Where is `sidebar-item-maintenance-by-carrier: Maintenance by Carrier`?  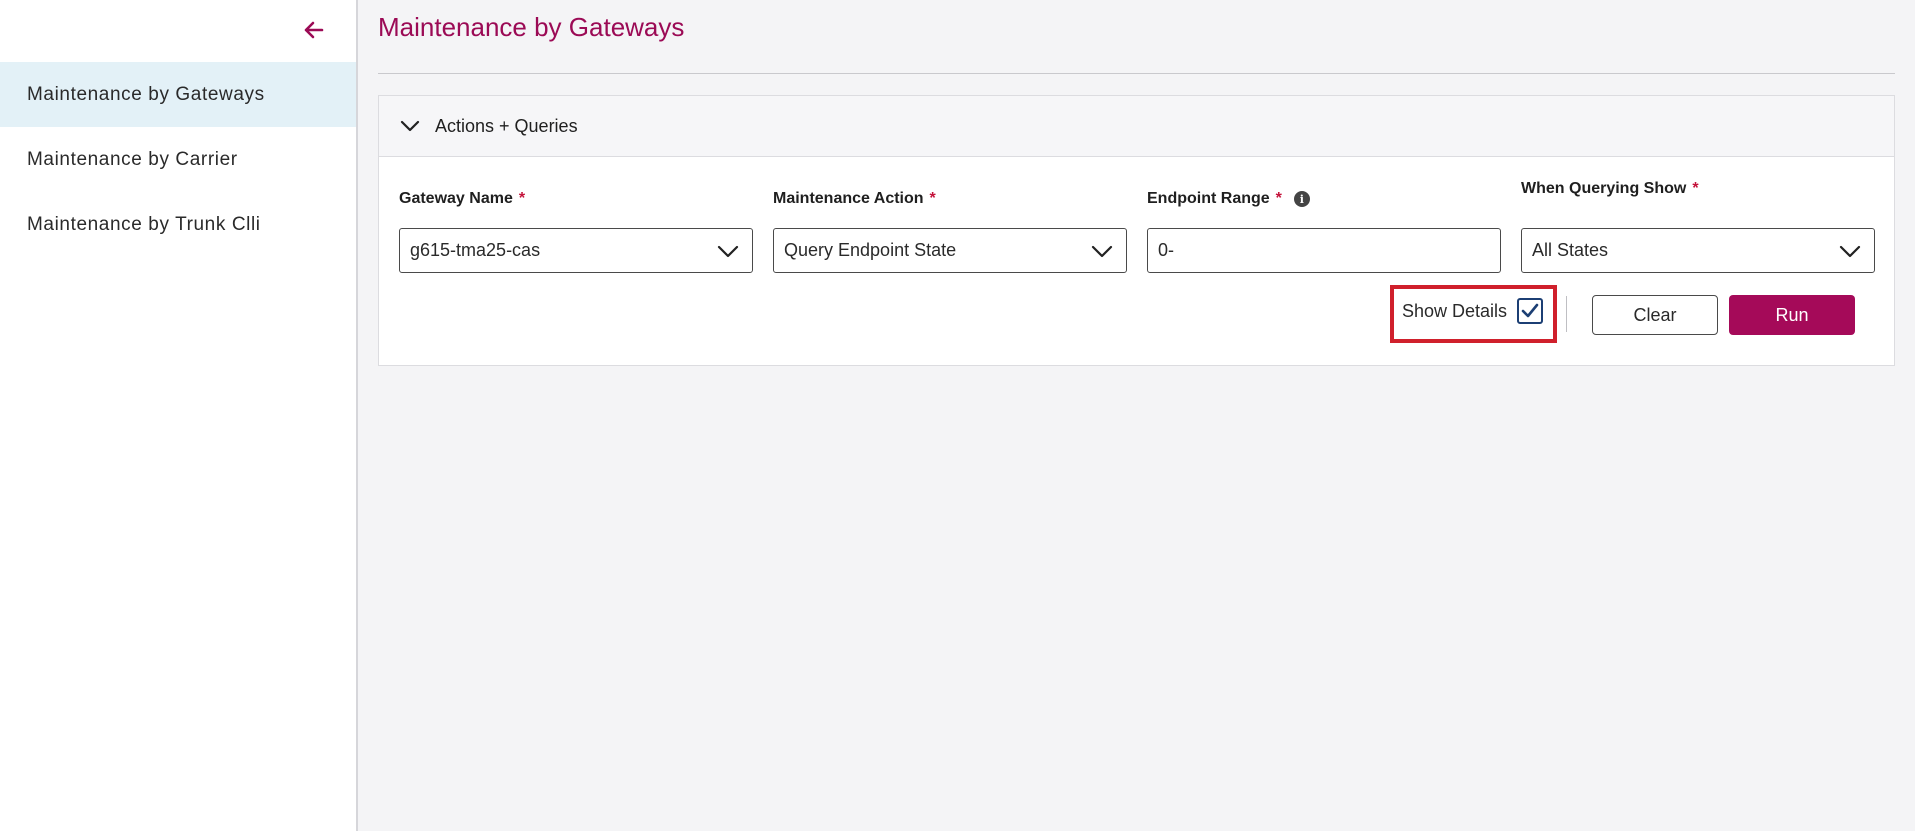
sidebar-item-maintenance-by-carrier: Maintenance by Carrier is located at coordinates (178, 159).